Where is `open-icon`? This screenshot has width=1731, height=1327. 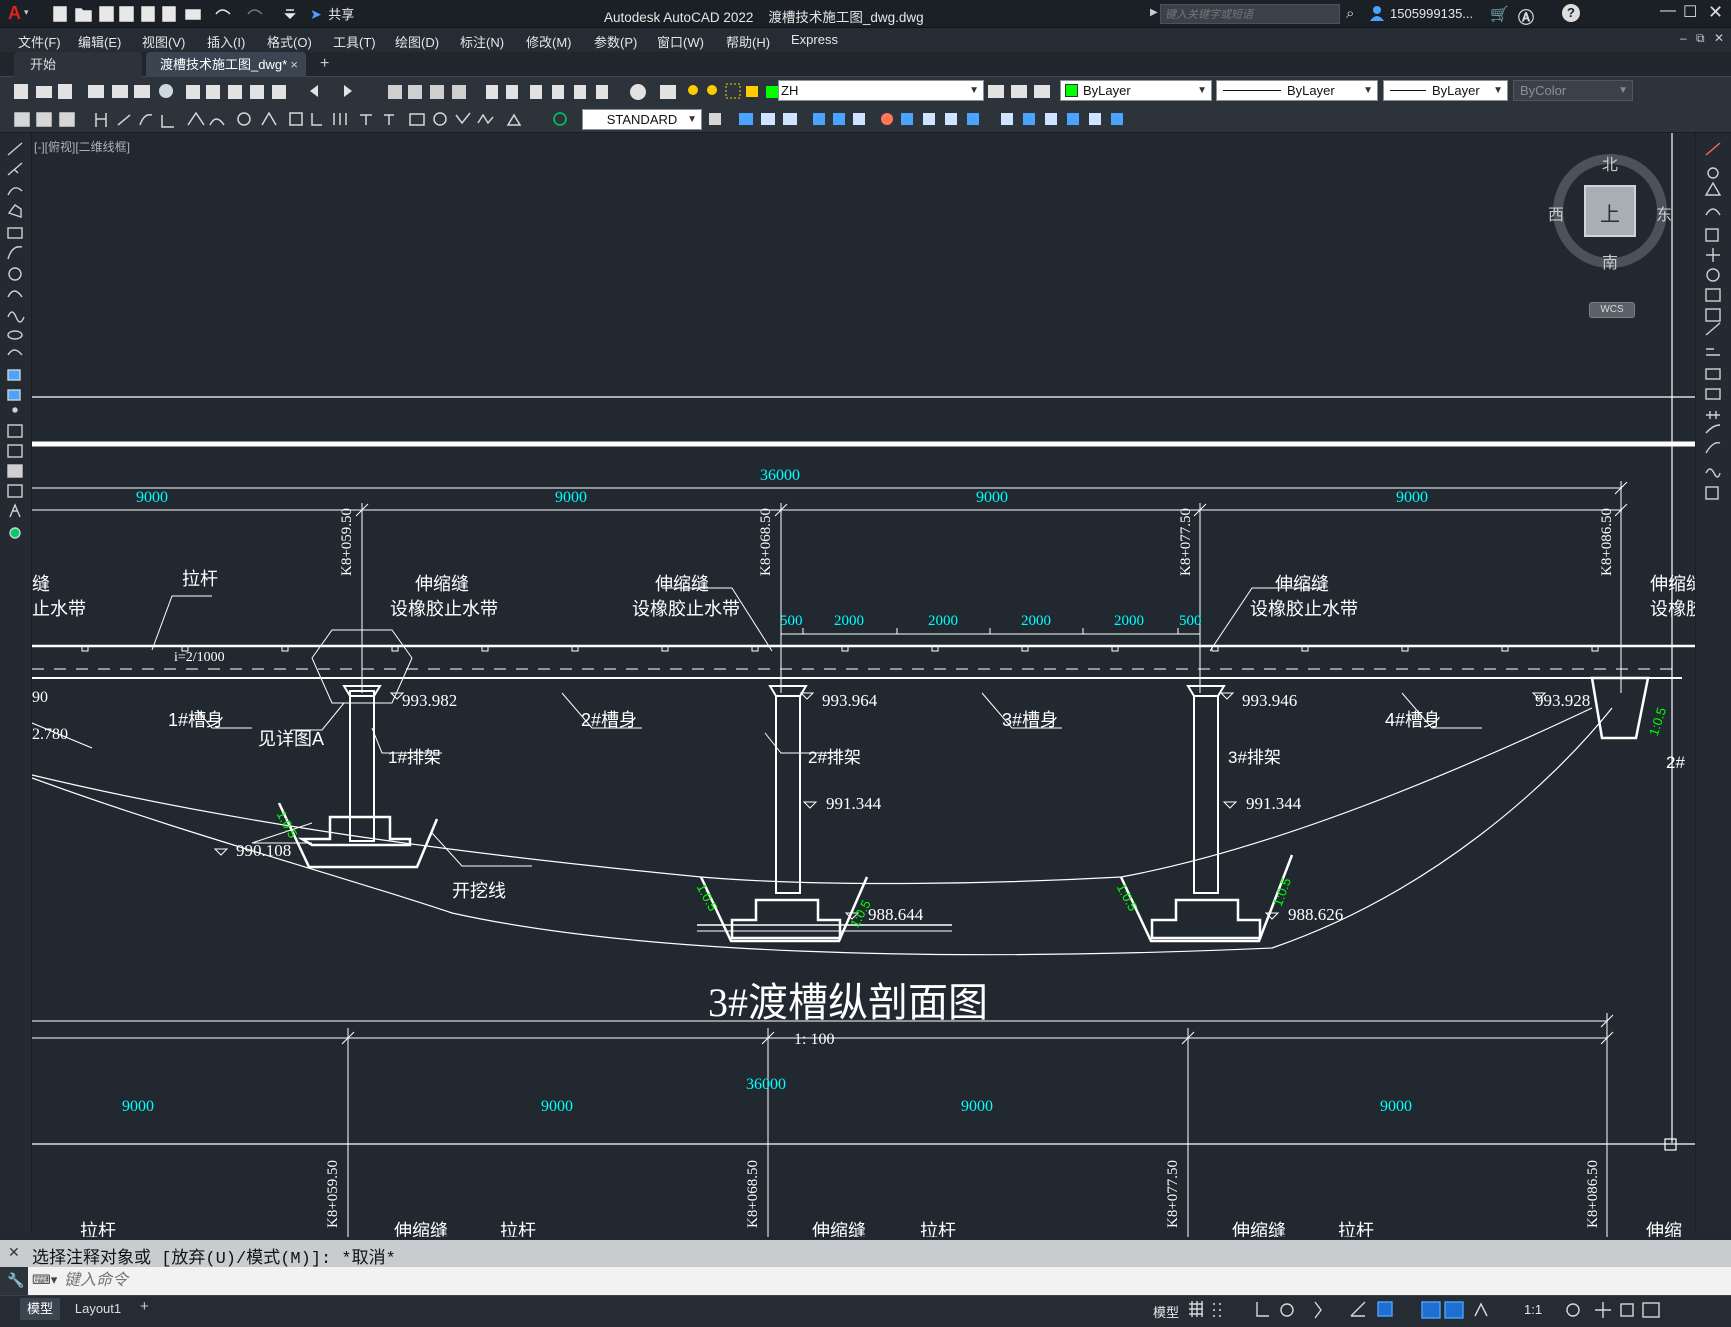
open-icon is located at coordinates (83, 15).